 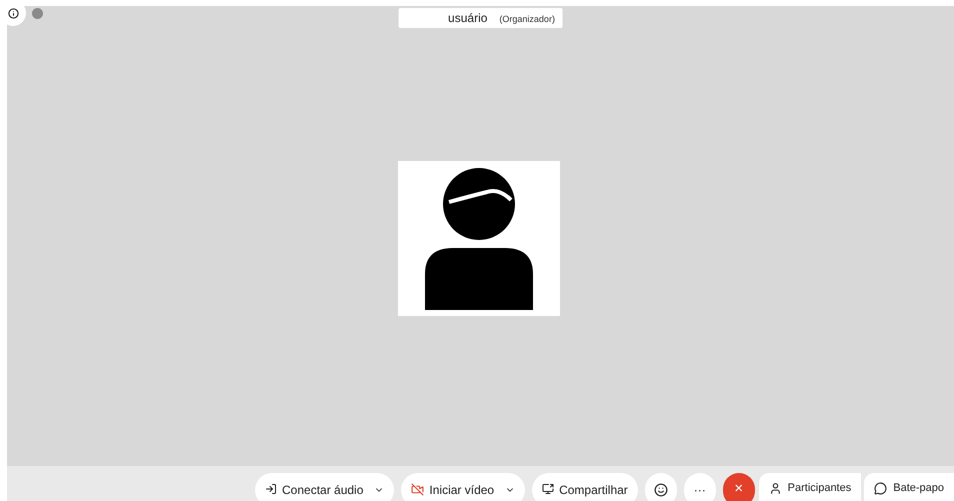 What do you see at coordinates (324, 487) in the screenshot?
I see `audio-button: Conectar áudio` at bounding box center [324, 487].